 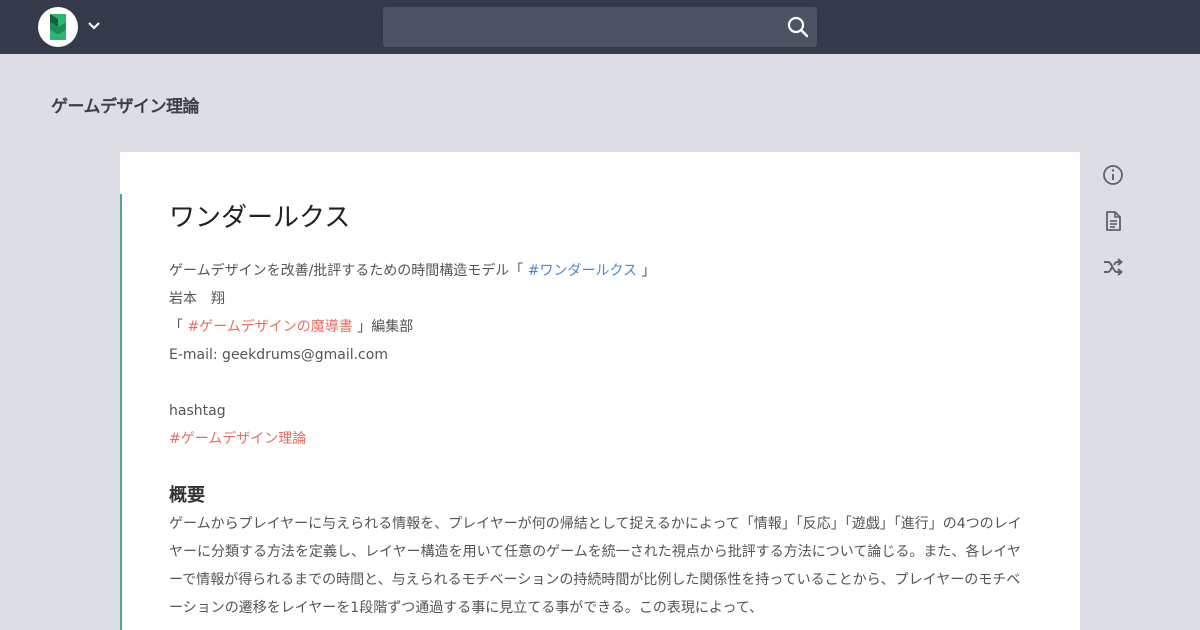 What do you see at coordinates (798, 27) in the screenshot?
I see `search-icon` at bounding box center [798, 27].